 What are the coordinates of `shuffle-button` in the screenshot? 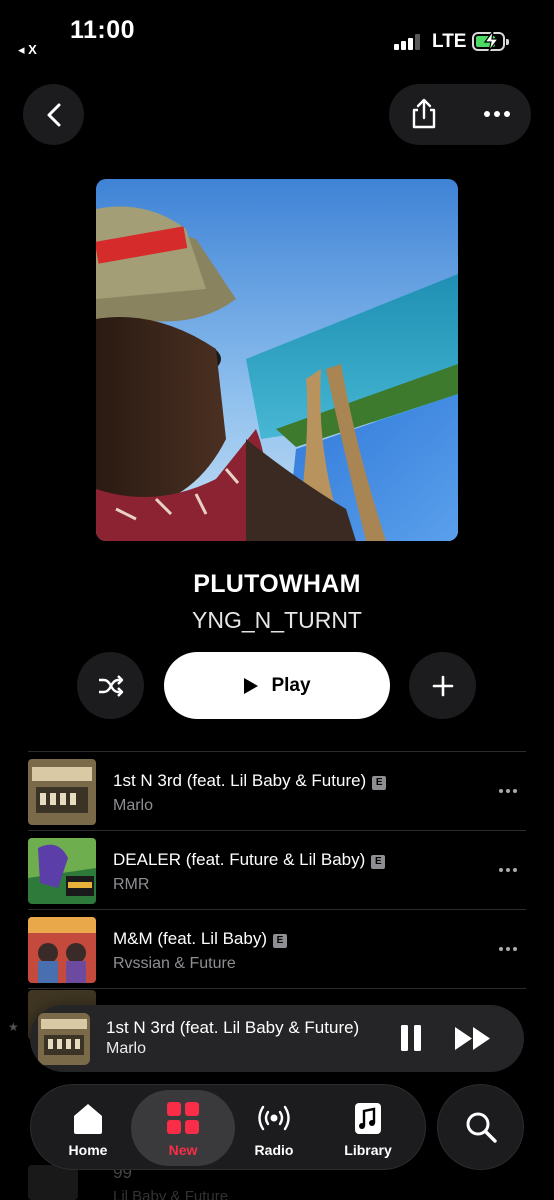 It's located at (110, 685).